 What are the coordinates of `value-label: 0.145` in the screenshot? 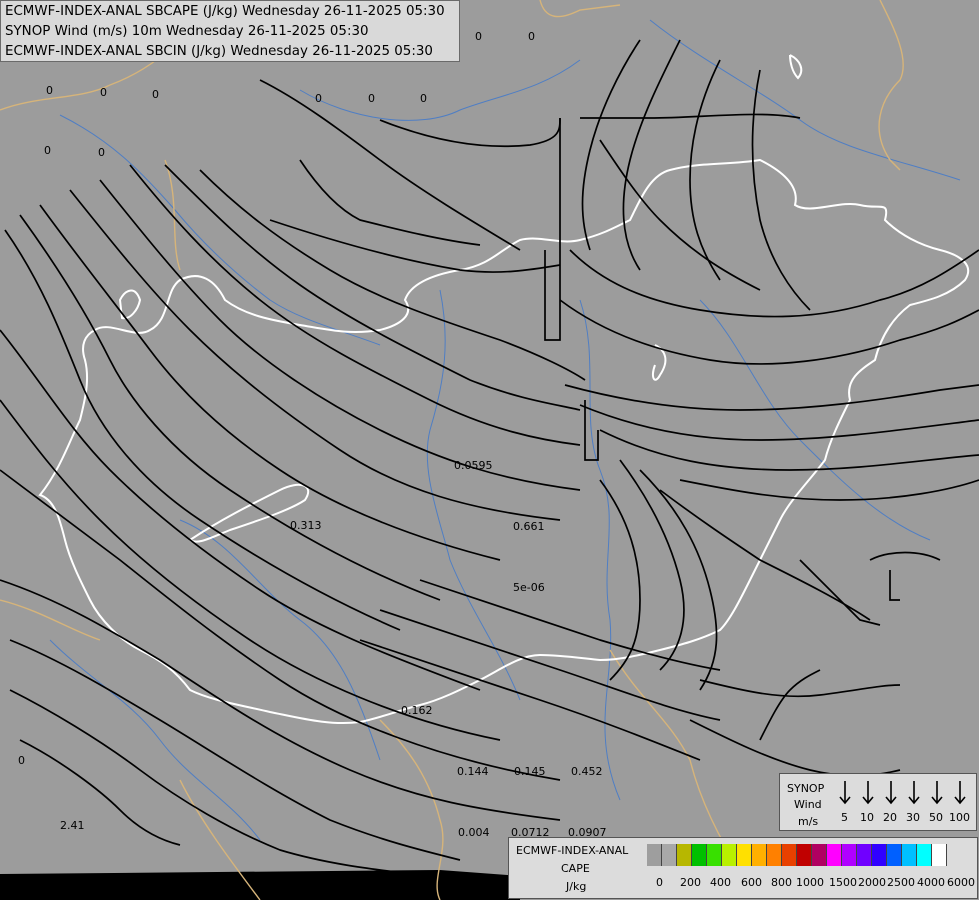 It's located at (530, 771).